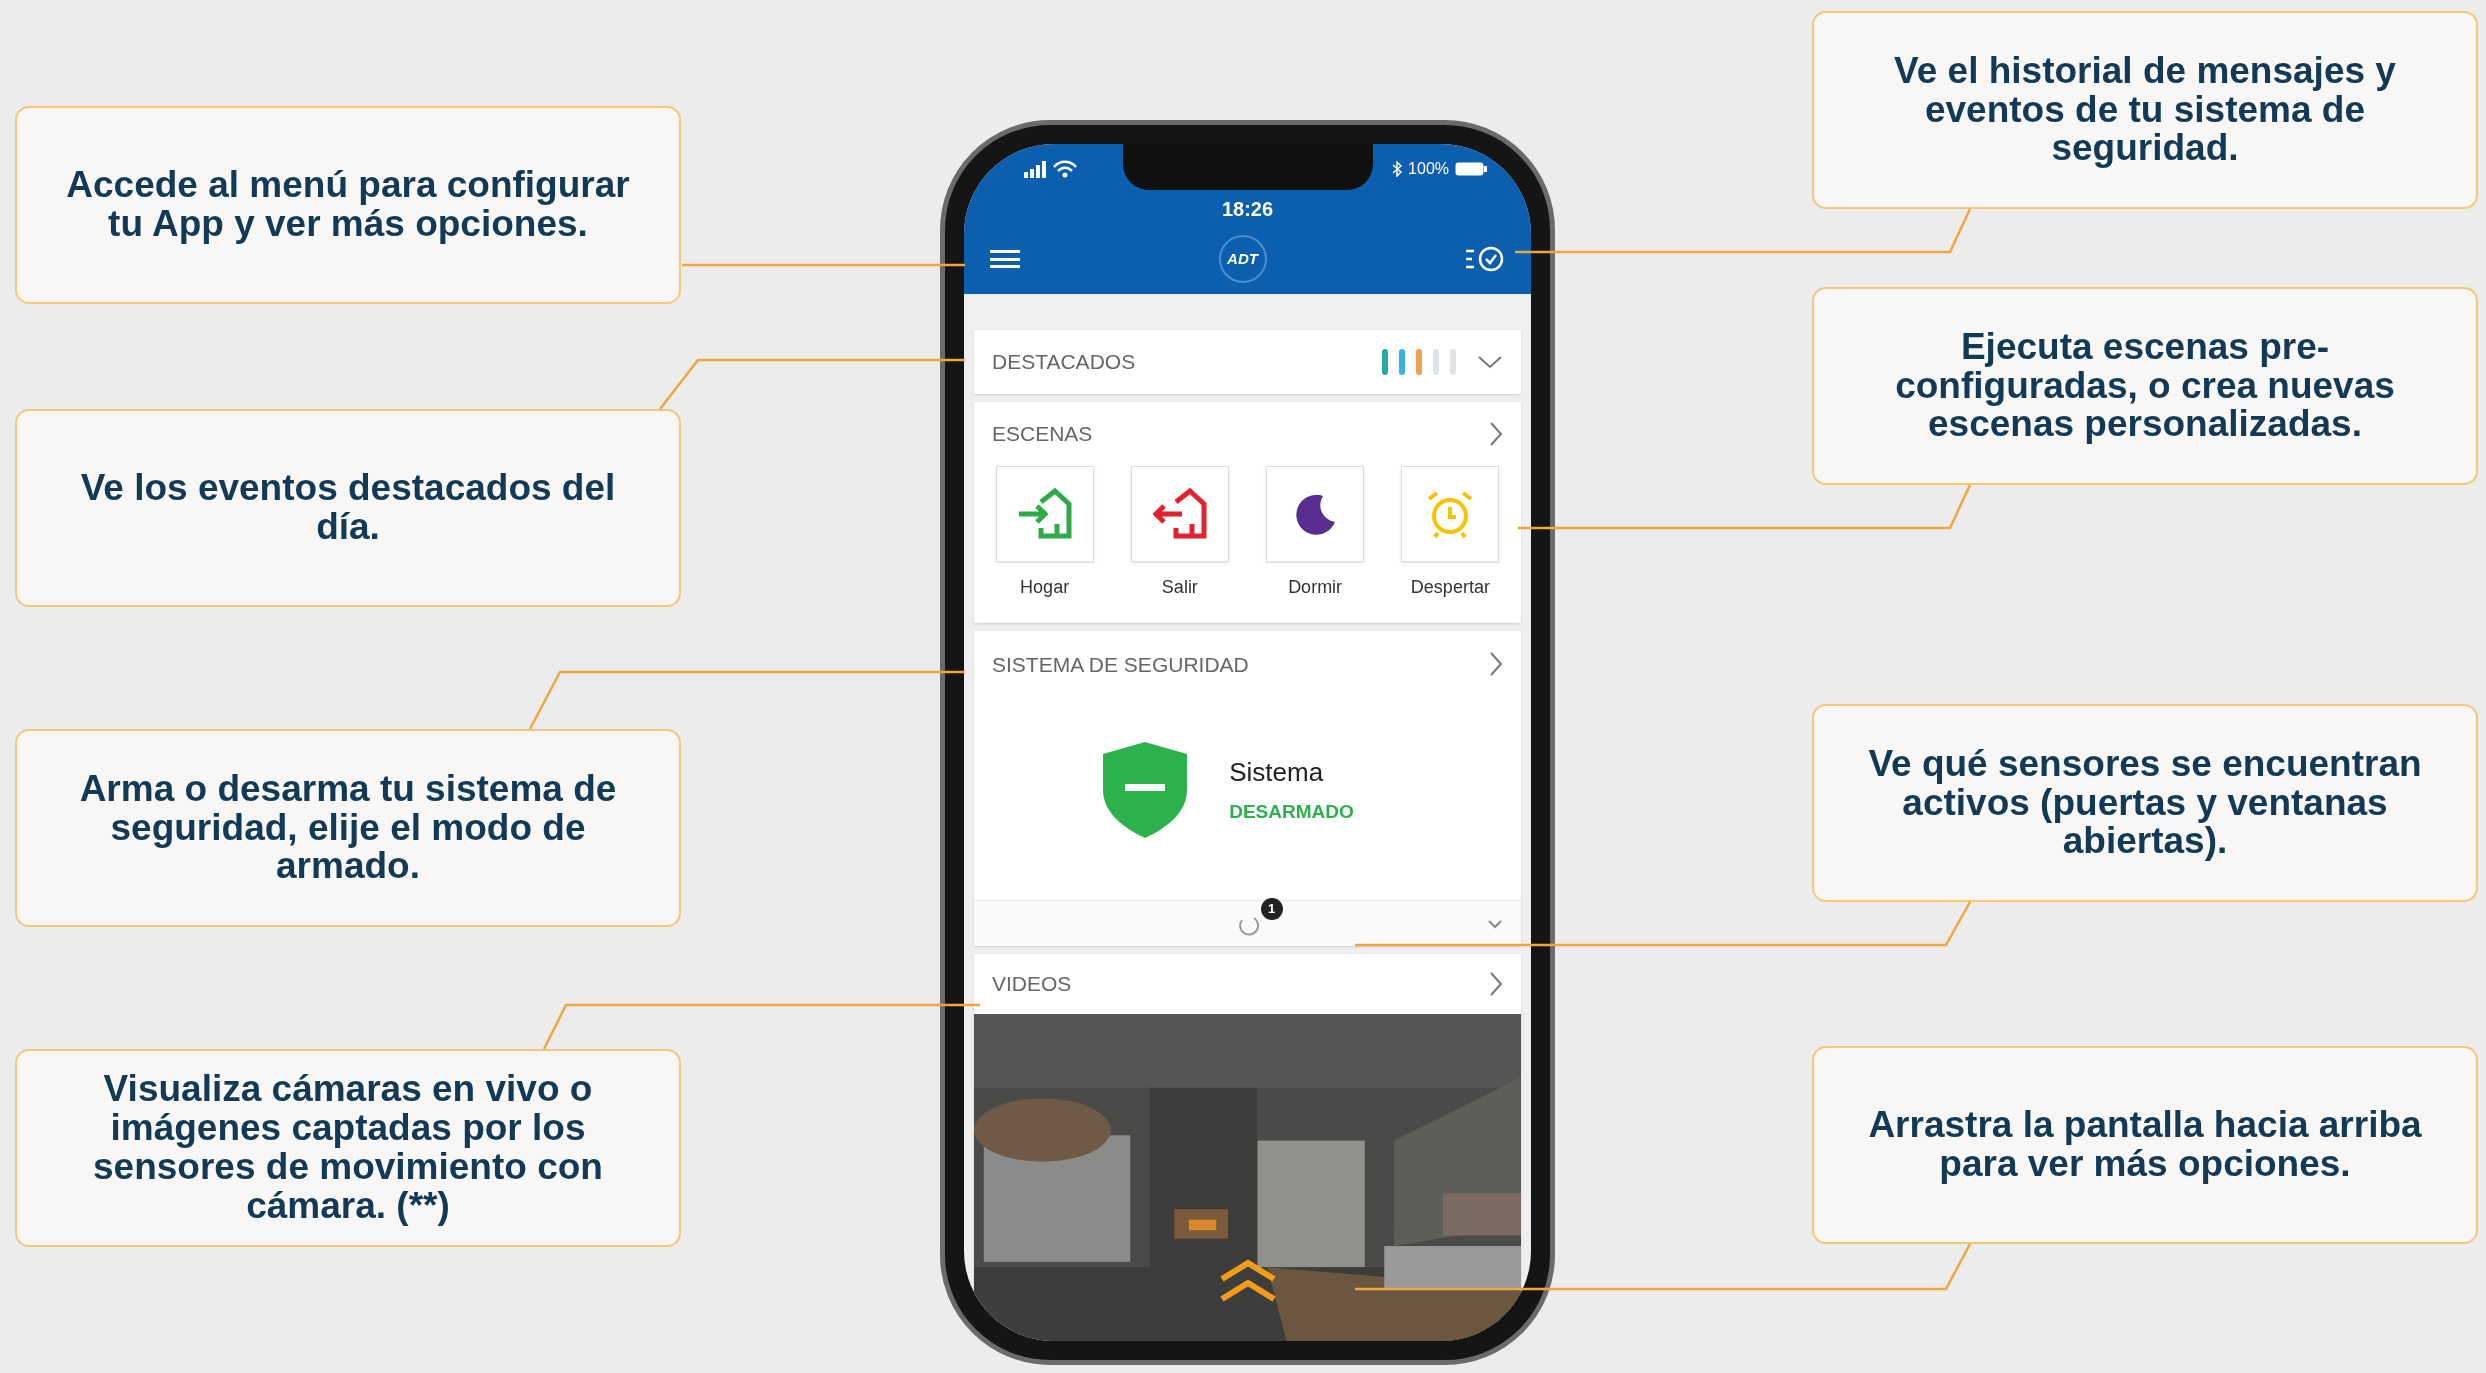 This screenshot has width=2486, height=1373. Describe the element at coordinates (348, 828) in the screenshot. I see `callout-text: Arma o desarma tu sistema de seguridad, elije el modo de armado.` at that location.